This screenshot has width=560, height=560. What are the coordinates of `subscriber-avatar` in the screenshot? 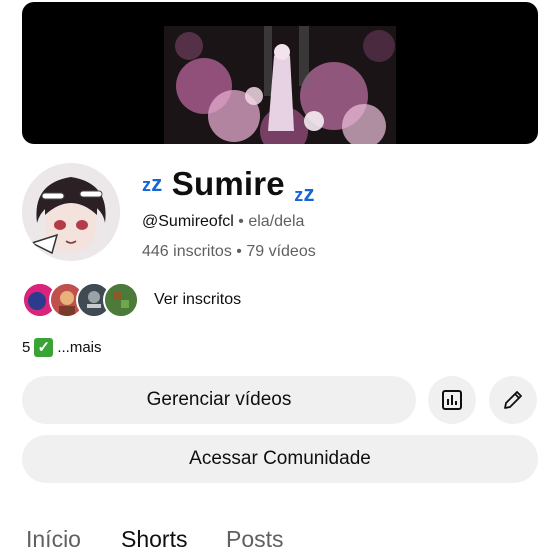 It's located at (121, 300).